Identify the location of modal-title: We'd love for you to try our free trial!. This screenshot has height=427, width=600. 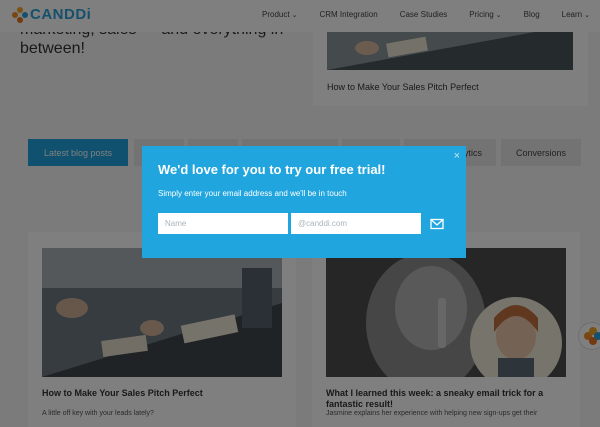
(272, 169).